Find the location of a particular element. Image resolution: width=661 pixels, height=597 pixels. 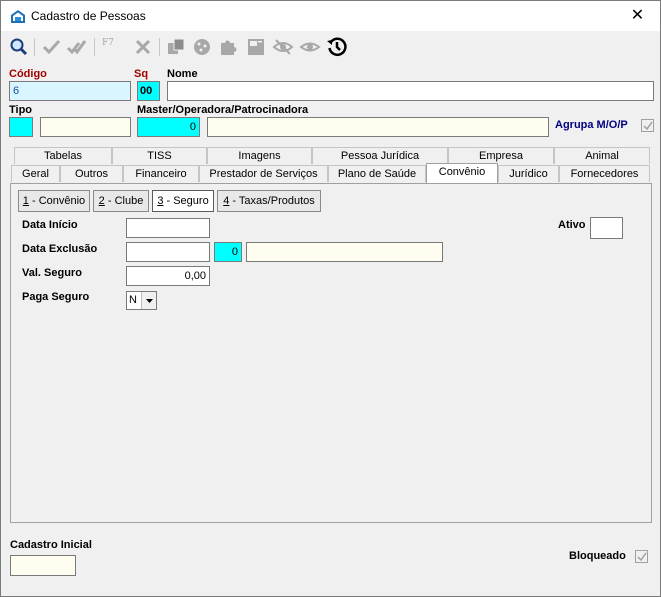

tab-convenio: Convênio is located at coordinates (462, 173).